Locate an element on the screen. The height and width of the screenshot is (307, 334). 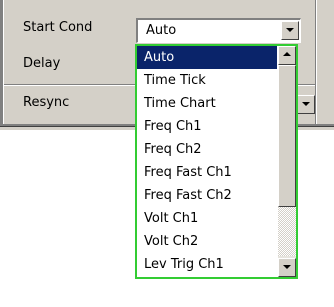
scroll-down-button is located at coordinates (287, 267).